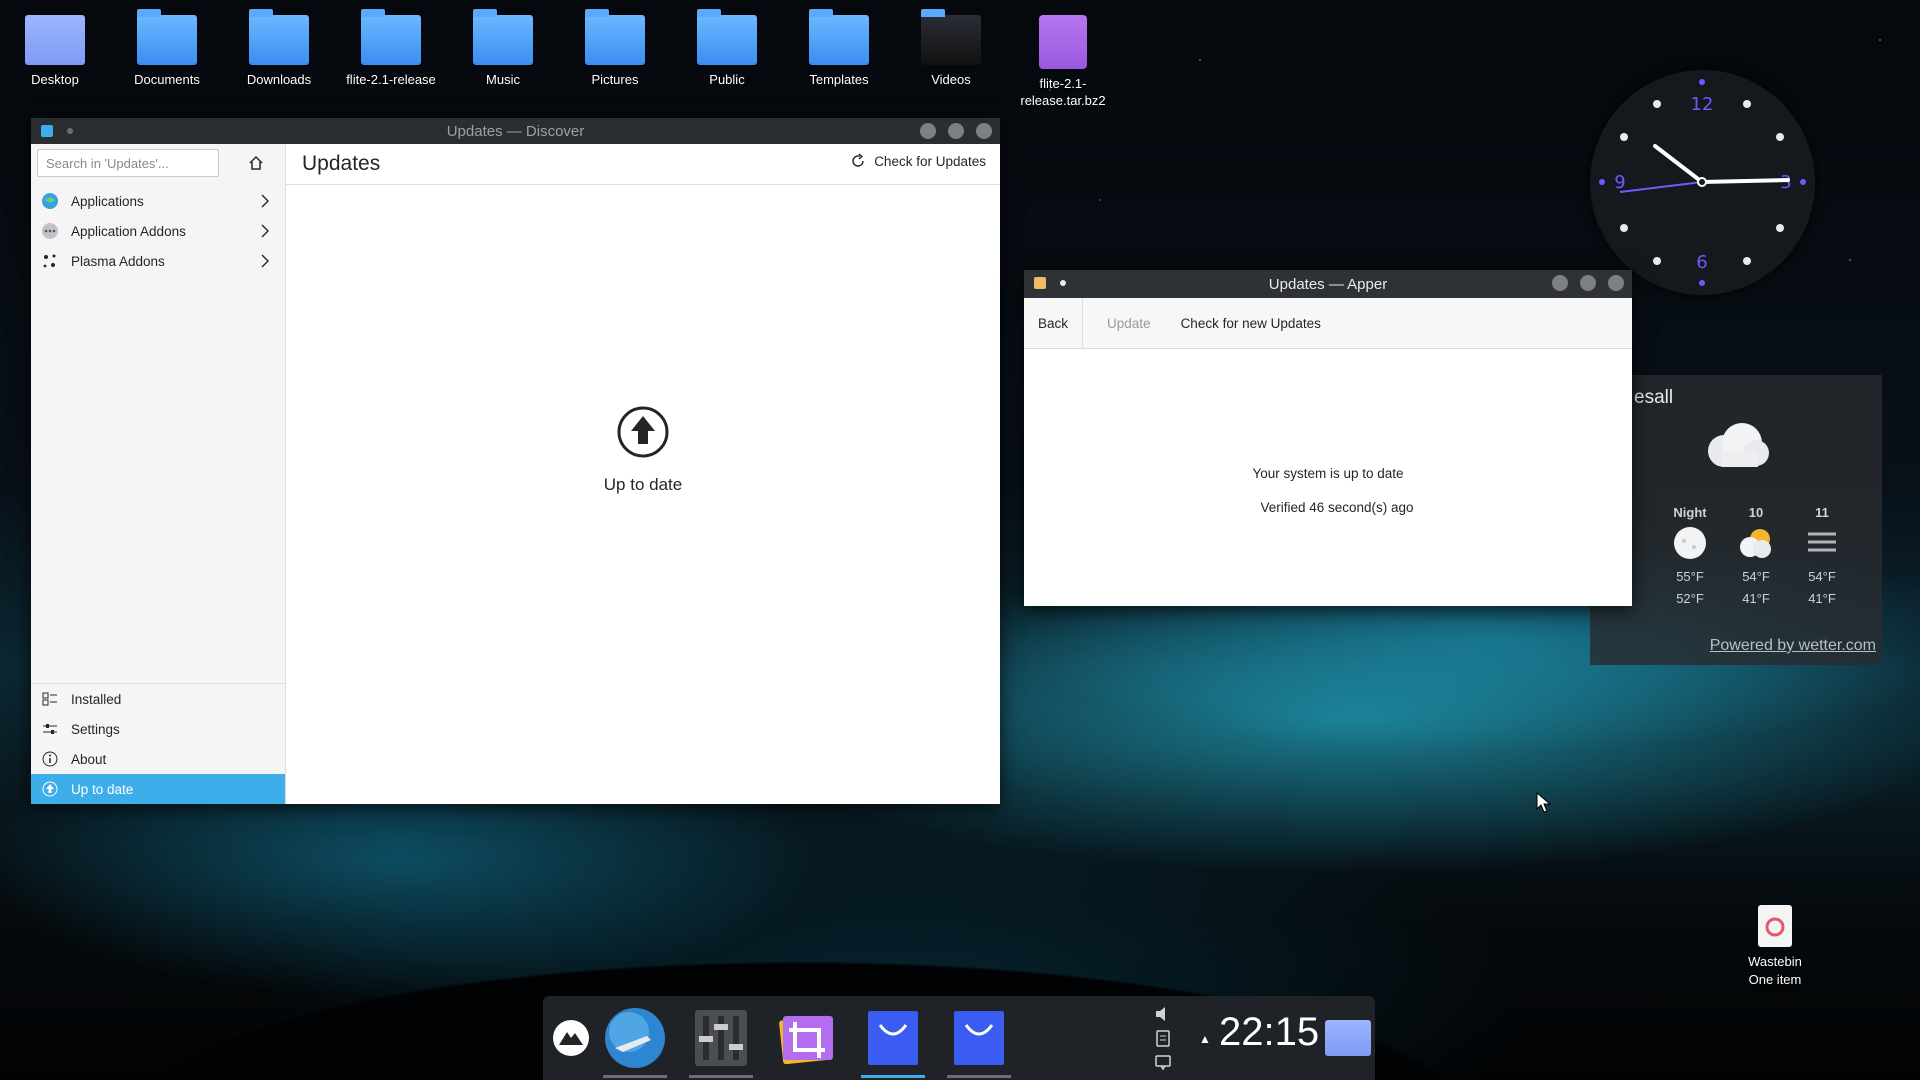 This screenshot has height=1080, width=1920. I want to click on home-icon, so click(256, 162).